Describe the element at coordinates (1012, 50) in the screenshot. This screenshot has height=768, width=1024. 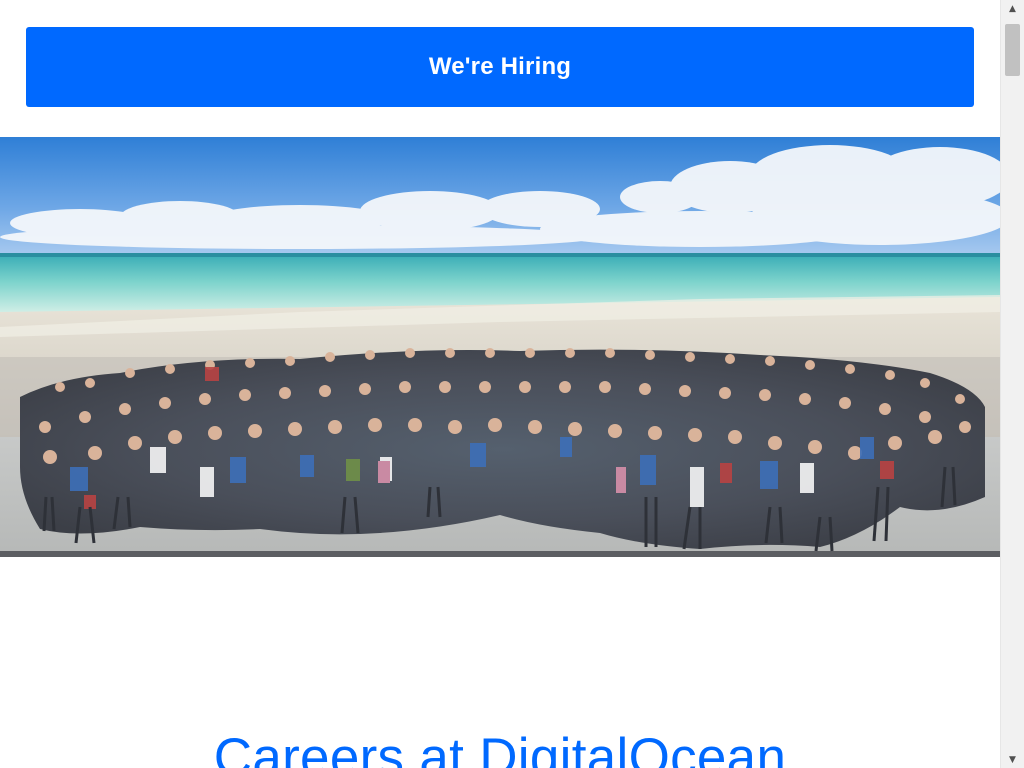
I see `scrollbar-thumb` at that location.